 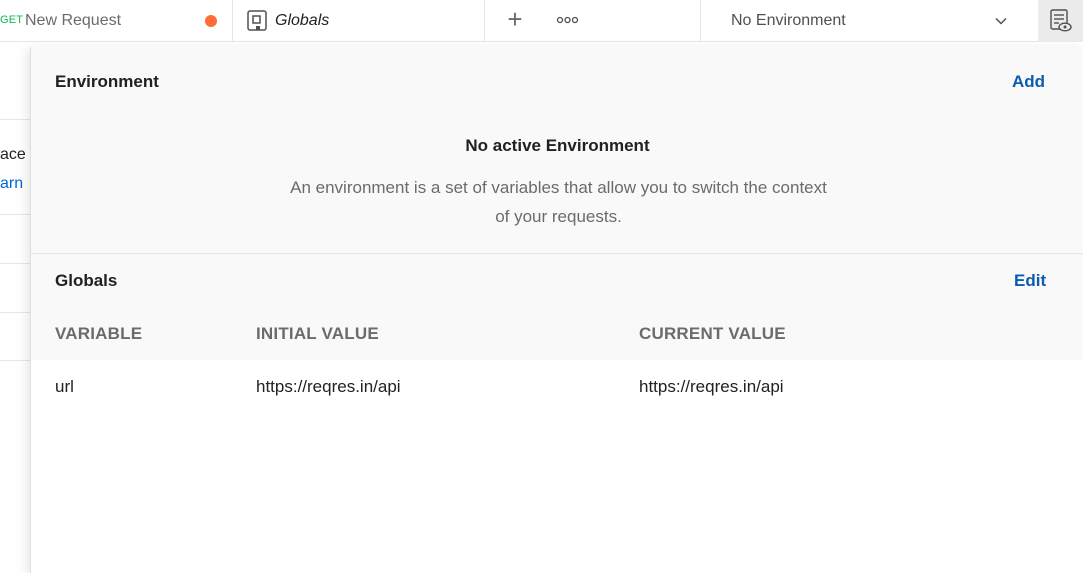 What do you see at coordinates (568, 20) in the screenshot?
I see `more-icon` at bounding box center [568, 20].